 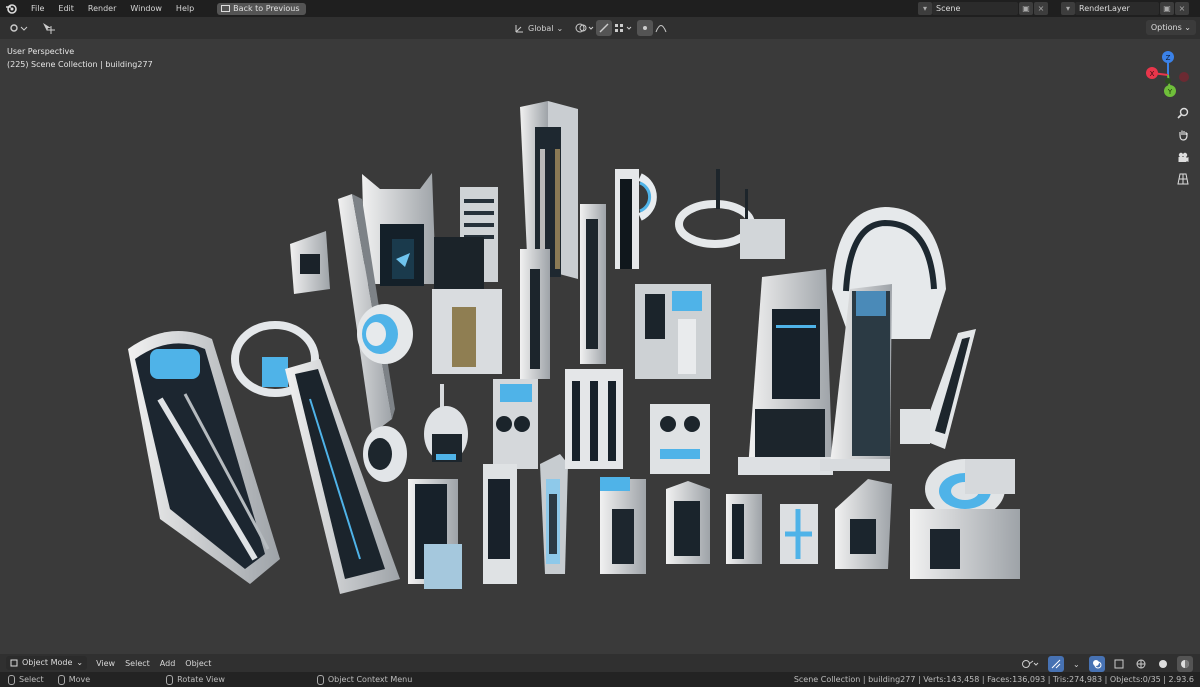 I want to click on back-to-previous-label: Back to Previous, so click(x=266, y=8).